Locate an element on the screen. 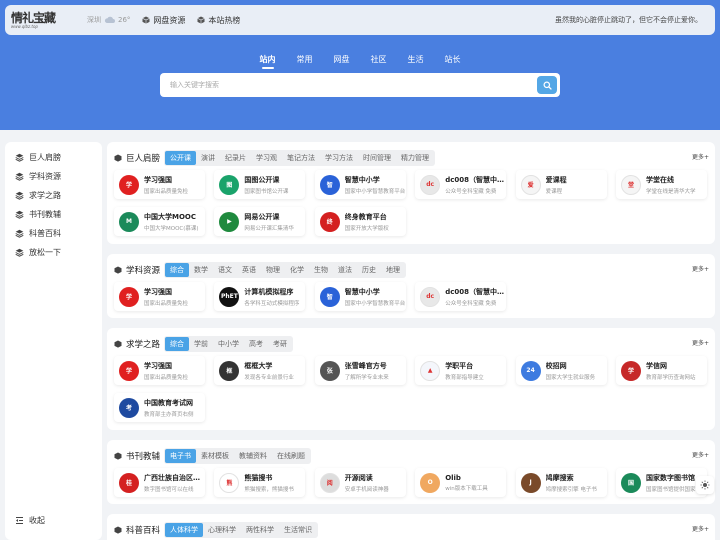 The width and height of the screenshot is (720, 540). sidebar-item-label: 书刊教辅 is located at coordinates (45, 214).